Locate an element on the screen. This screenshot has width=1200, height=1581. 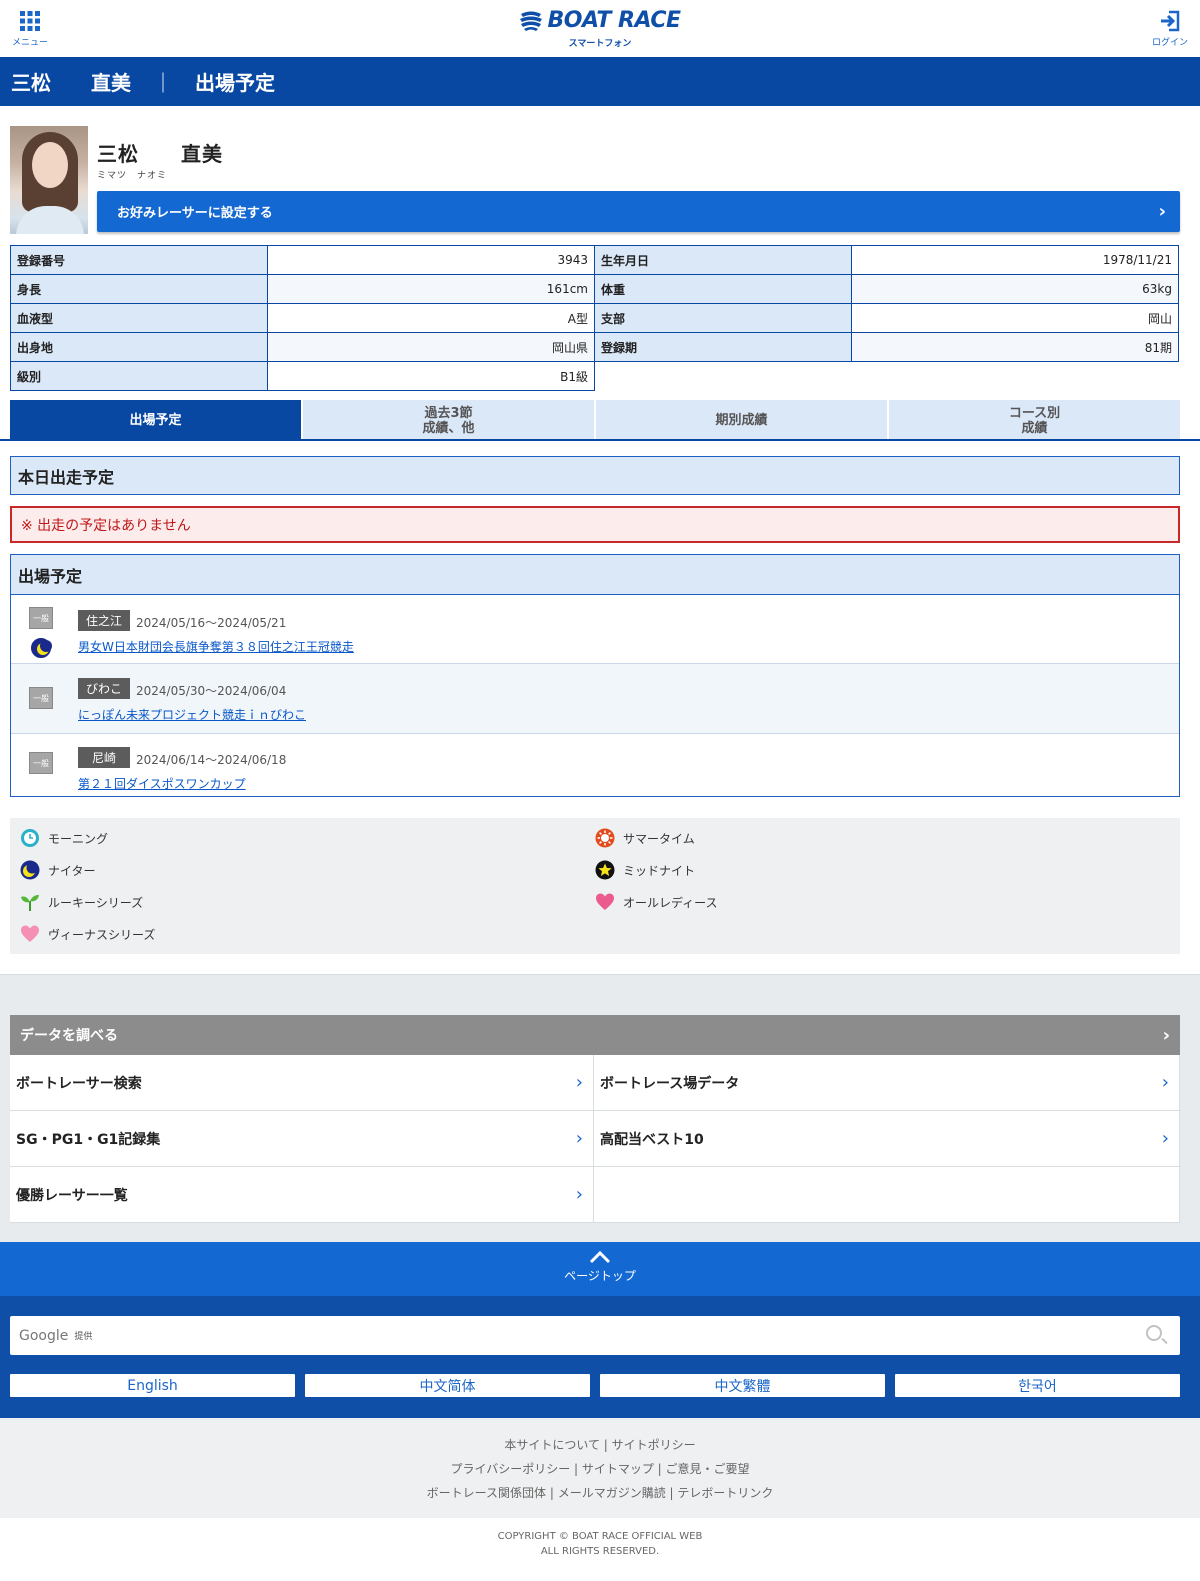
data-section-heading: データを調べる › is located at coordinates (595, 1035).